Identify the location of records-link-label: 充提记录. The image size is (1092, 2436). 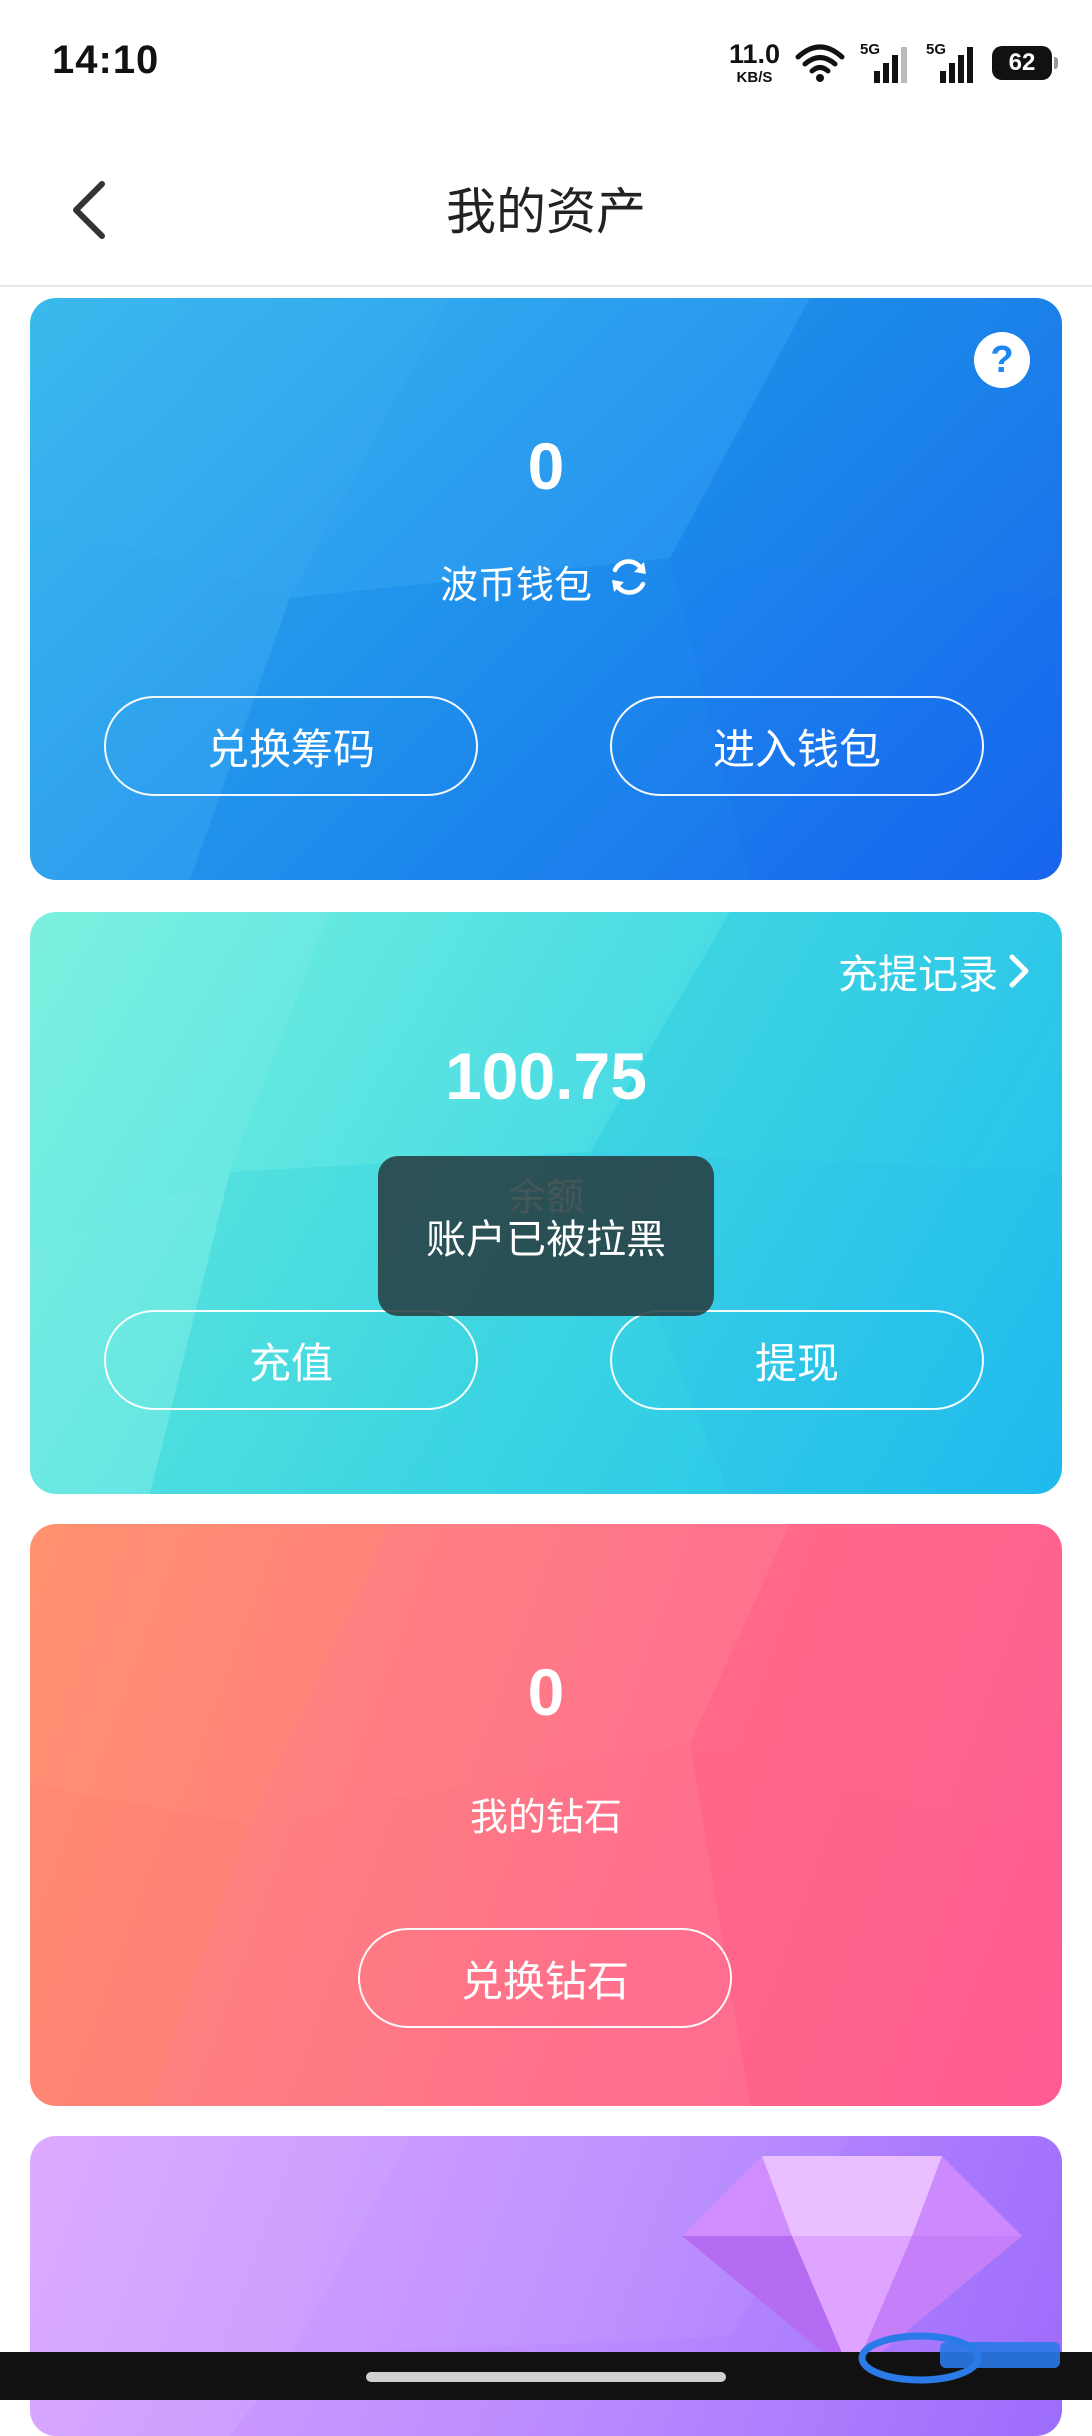
(918, 975).